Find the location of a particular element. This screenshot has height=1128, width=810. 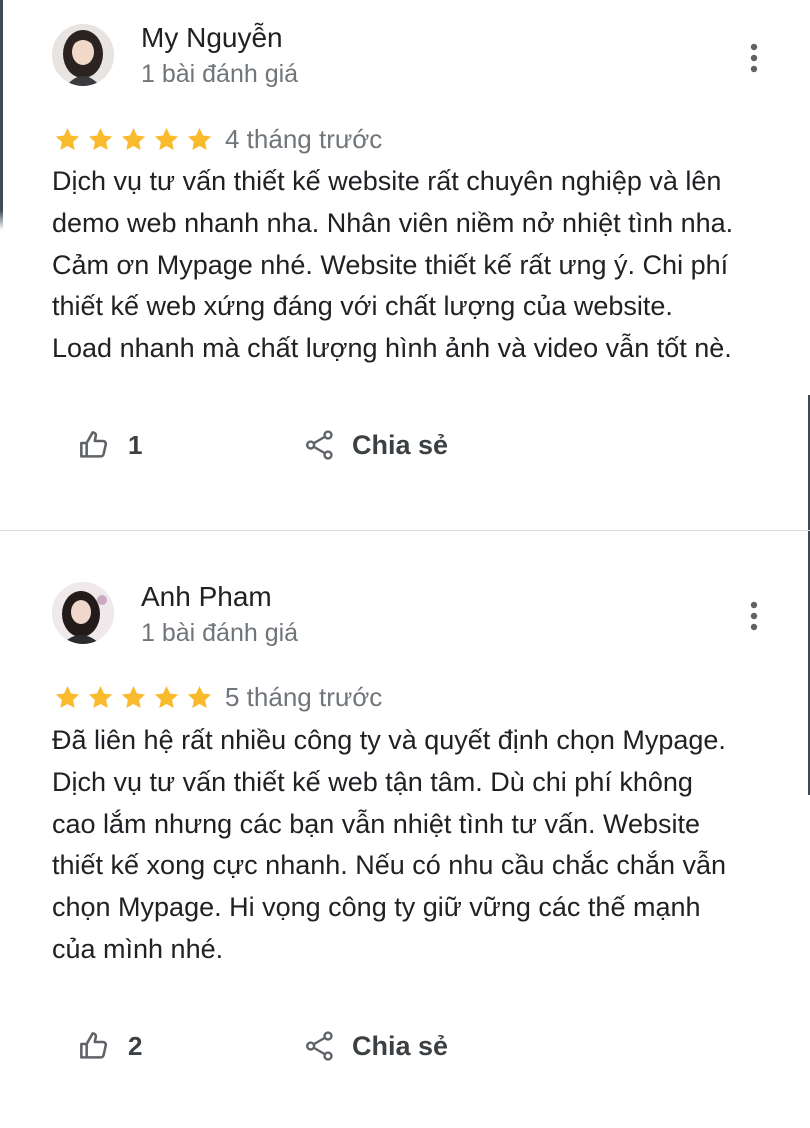

review-text-line: của mình nhé. is located at coordinates (138, 948).